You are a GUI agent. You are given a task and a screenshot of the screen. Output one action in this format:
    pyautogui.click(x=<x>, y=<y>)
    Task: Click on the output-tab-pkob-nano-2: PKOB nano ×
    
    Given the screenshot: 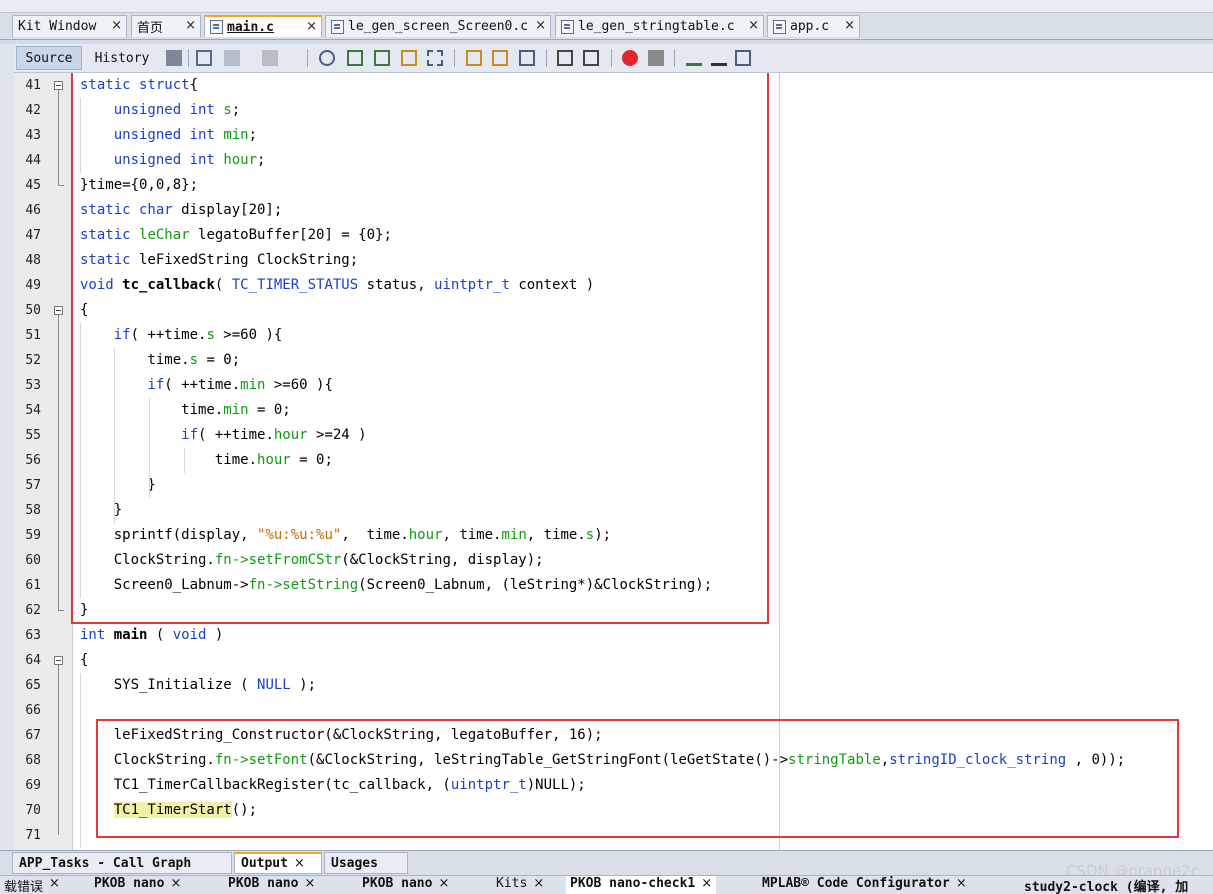 What is the action you would take?
    pyautogui.click(x=271, y=885)
    